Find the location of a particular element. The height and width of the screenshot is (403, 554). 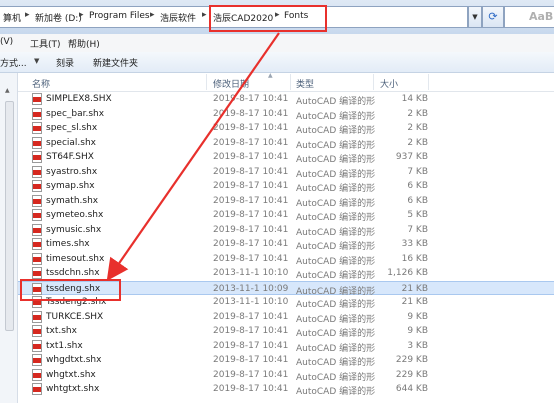

file-name: spec_sl.shx is located at coordinates (72, 128).